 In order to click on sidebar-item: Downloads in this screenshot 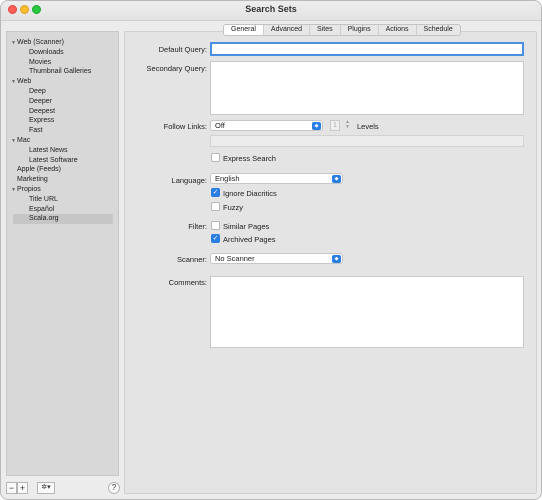, I will do `click(46, 53)`.